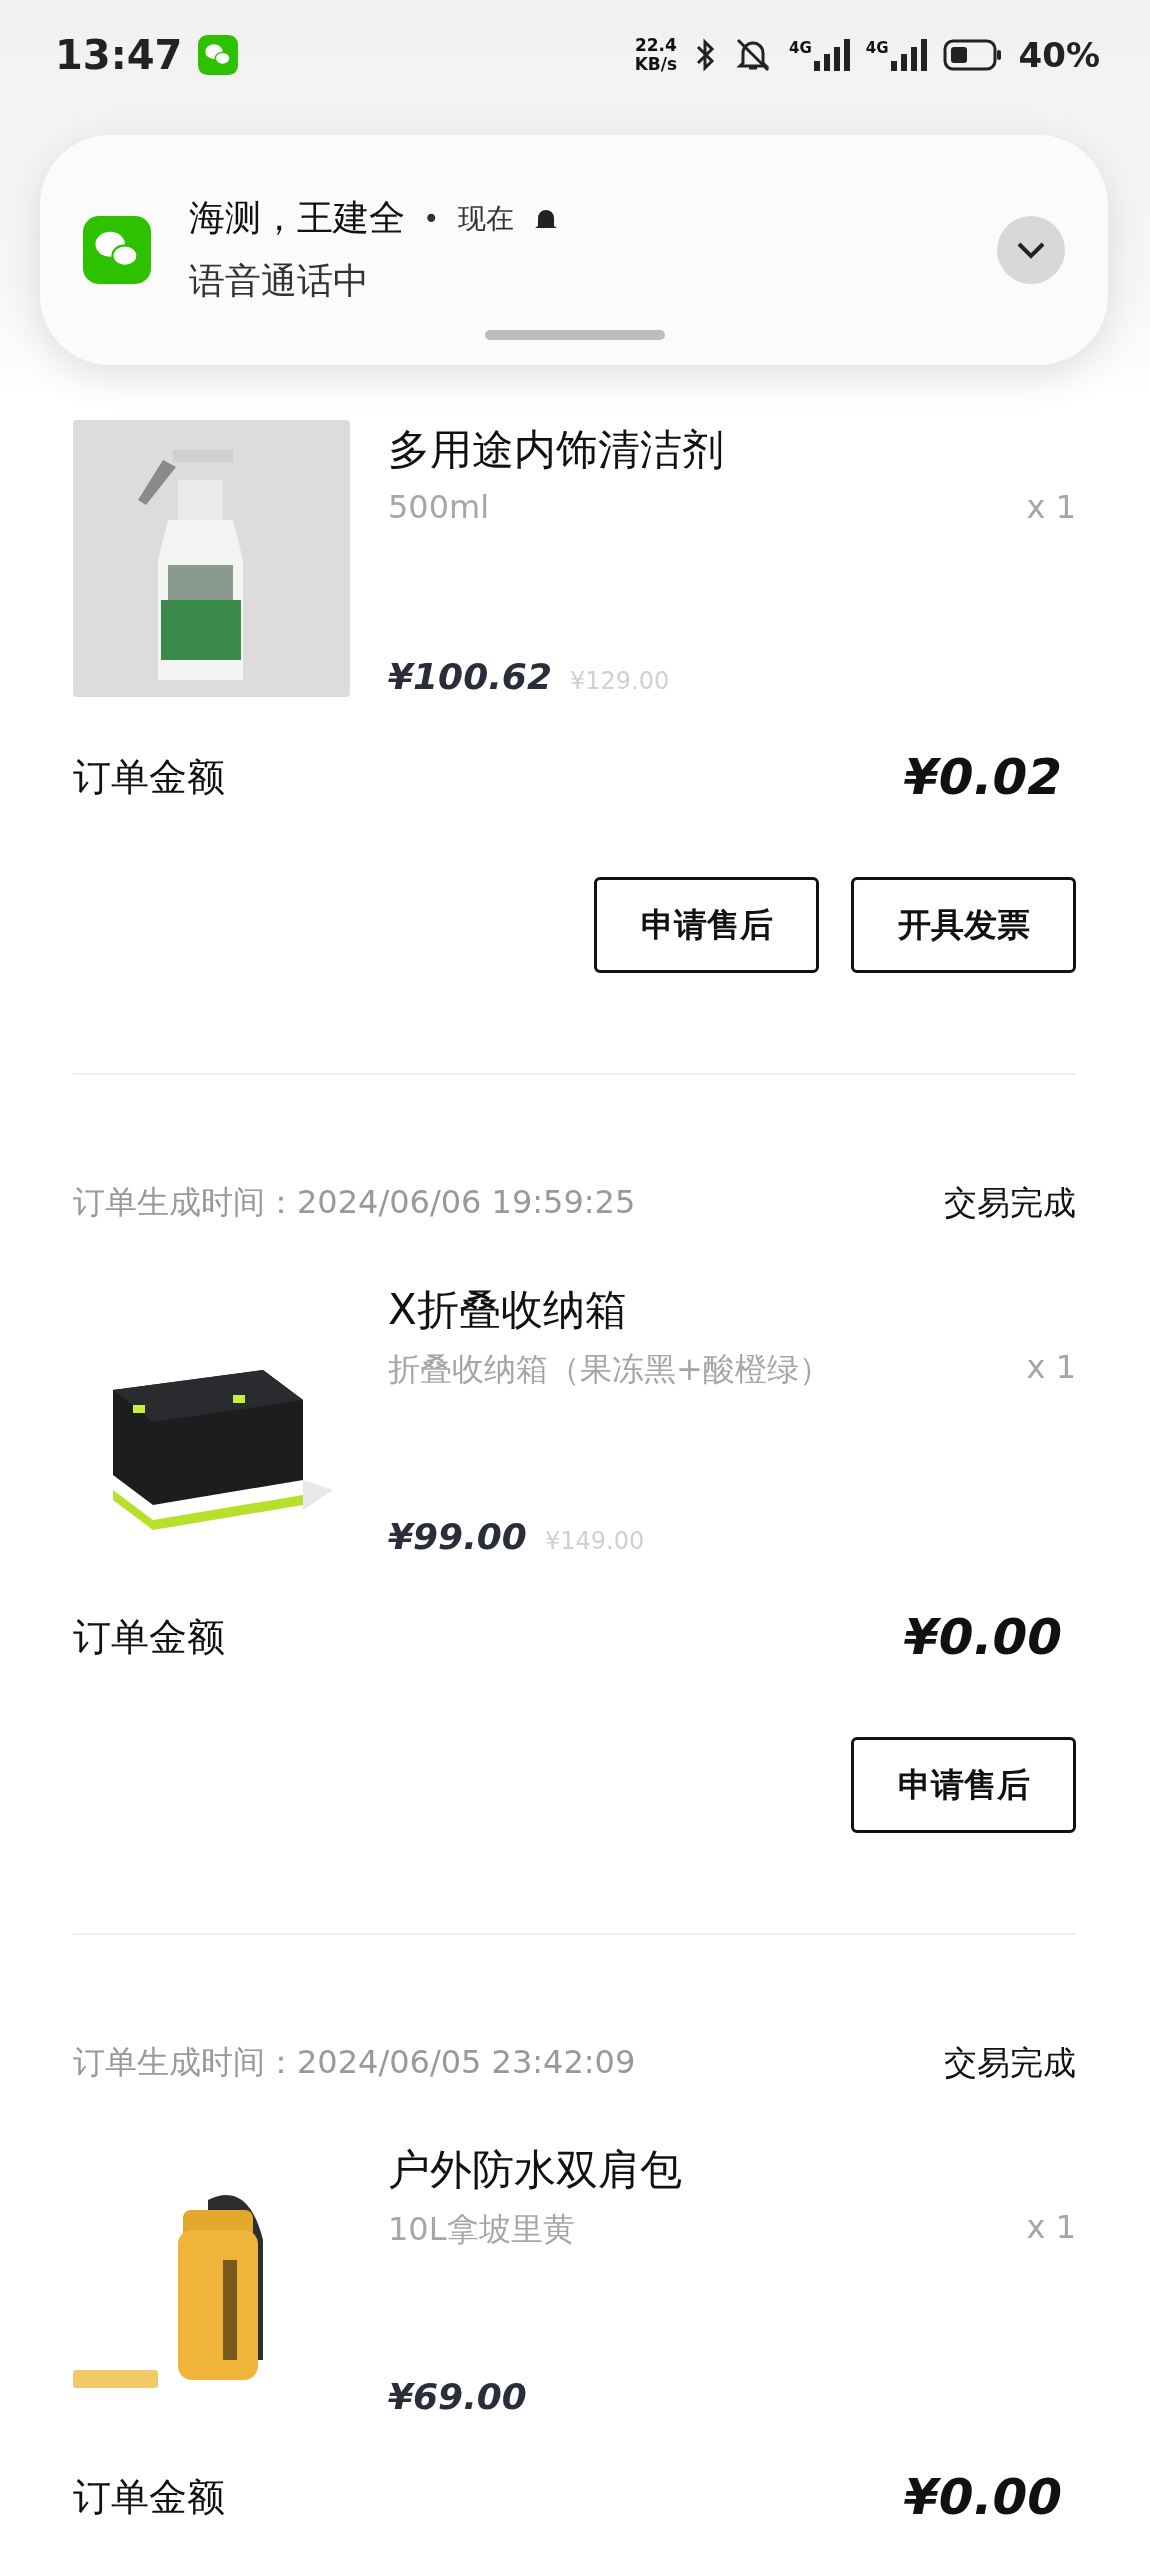  I want to click on product-name: X折叠收纳箱, so click(508, 1310).